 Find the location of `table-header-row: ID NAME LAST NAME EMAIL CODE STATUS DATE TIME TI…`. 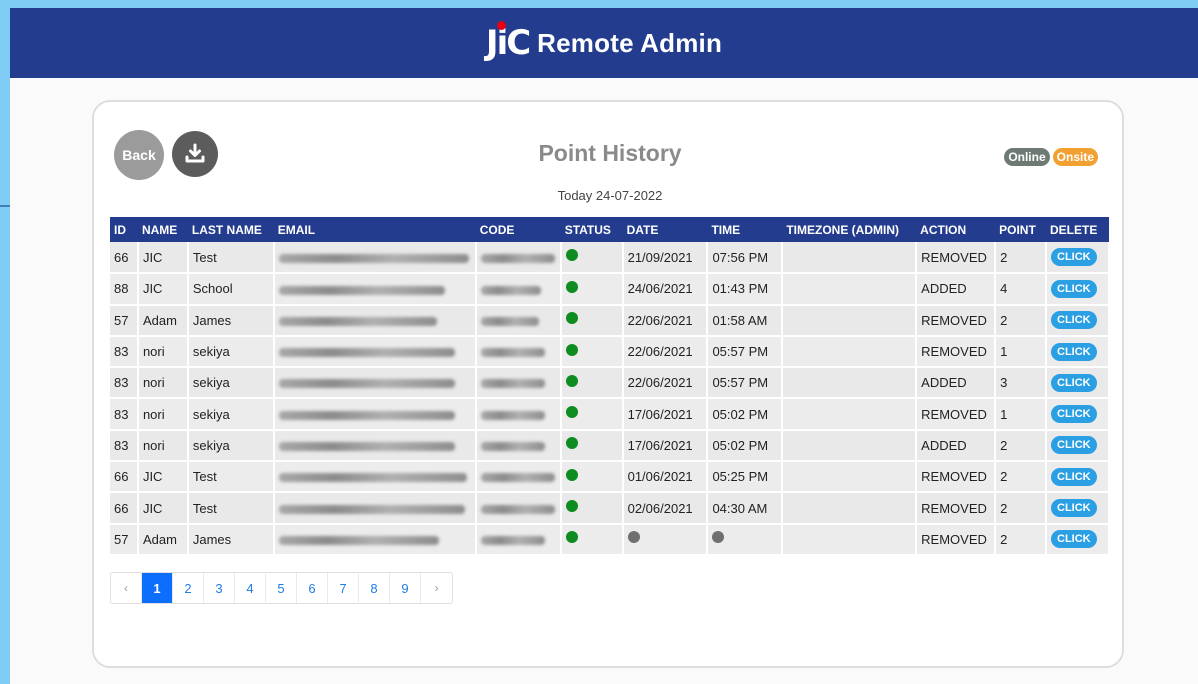

table-header-row: ID NAME LAST NAME EMAIL CODE STATUS DATE TIME TI… is located at coordinates (609, 229).